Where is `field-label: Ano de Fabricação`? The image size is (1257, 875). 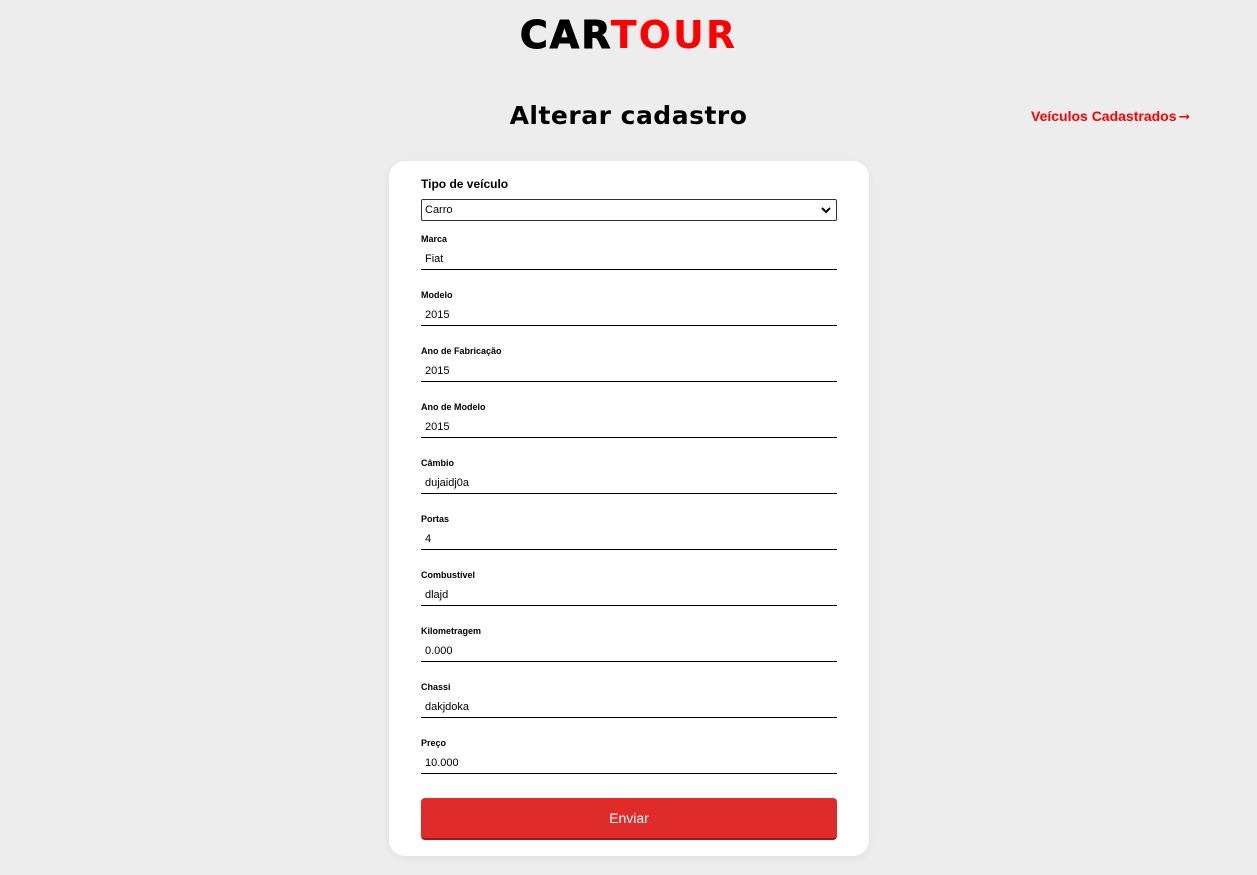 field-label: Ano de Fabricação is located at coordinates (461, 351).